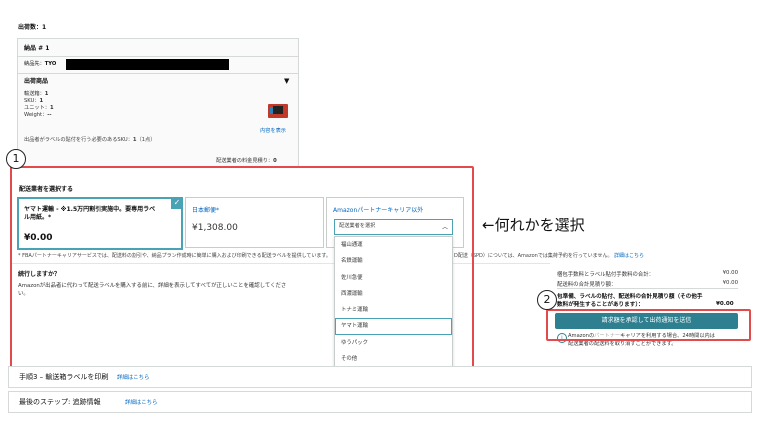 This screenshot has width=760, height=428. Describe the element at coordinates (64, 377) in the screenshot. I see `step3-label: 手順3 – 輸送箱ラベルを印刷` at that location.